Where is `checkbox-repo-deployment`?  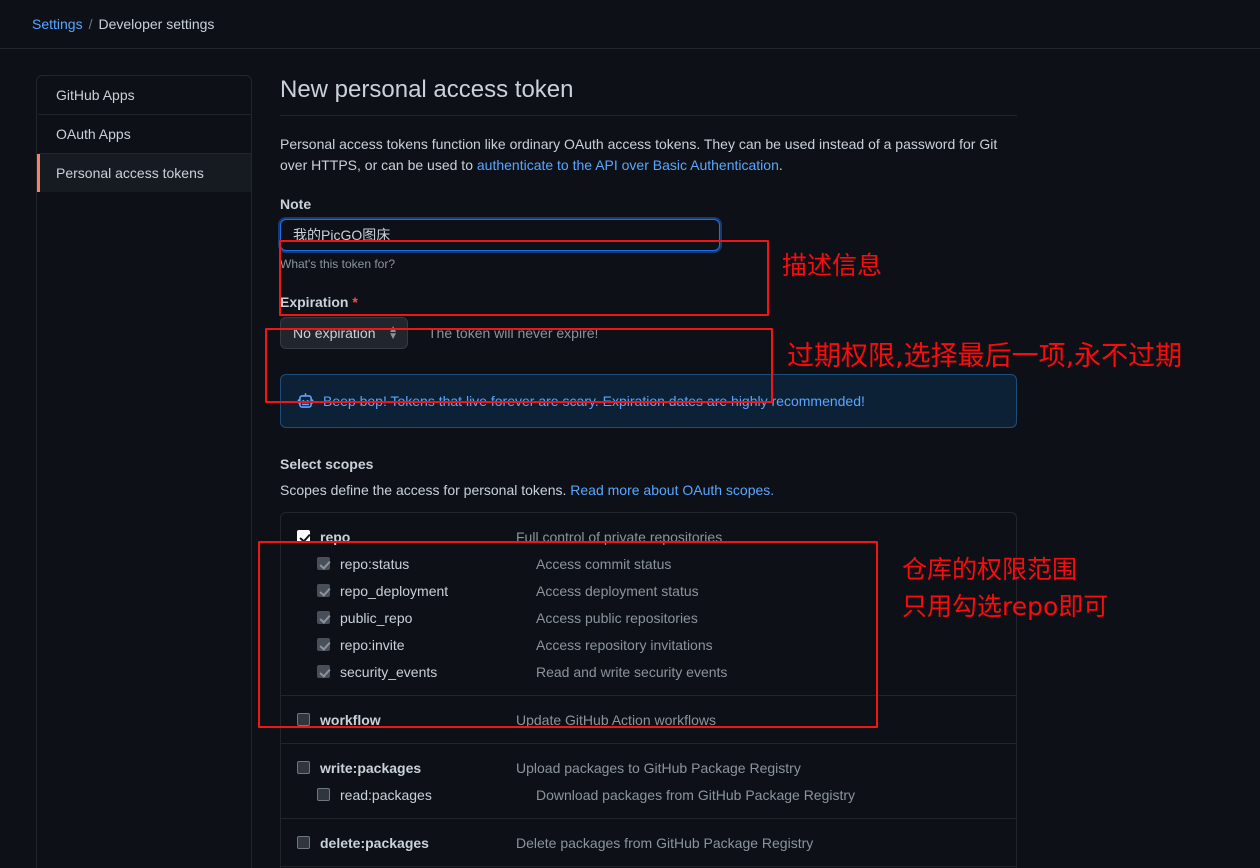 checkbox-repo-deployment is located at coordinates (323, 590).